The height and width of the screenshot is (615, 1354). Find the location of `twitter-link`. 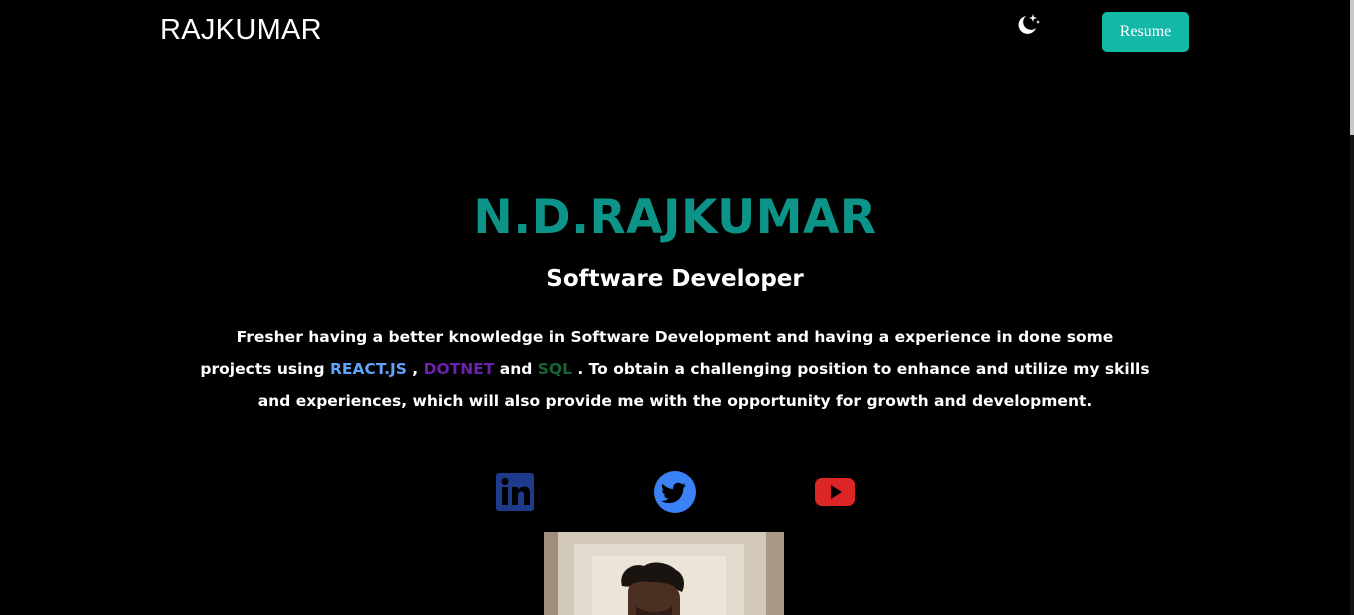

twitter-link is located at coordinates (675, 492).